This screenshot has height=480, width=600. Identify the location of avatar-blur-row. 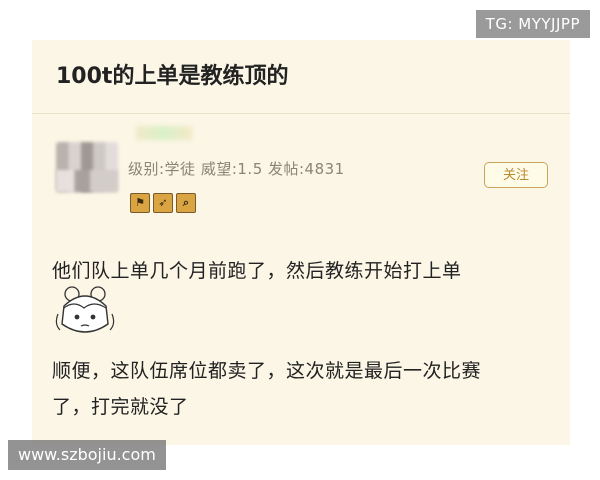
(87, 181).